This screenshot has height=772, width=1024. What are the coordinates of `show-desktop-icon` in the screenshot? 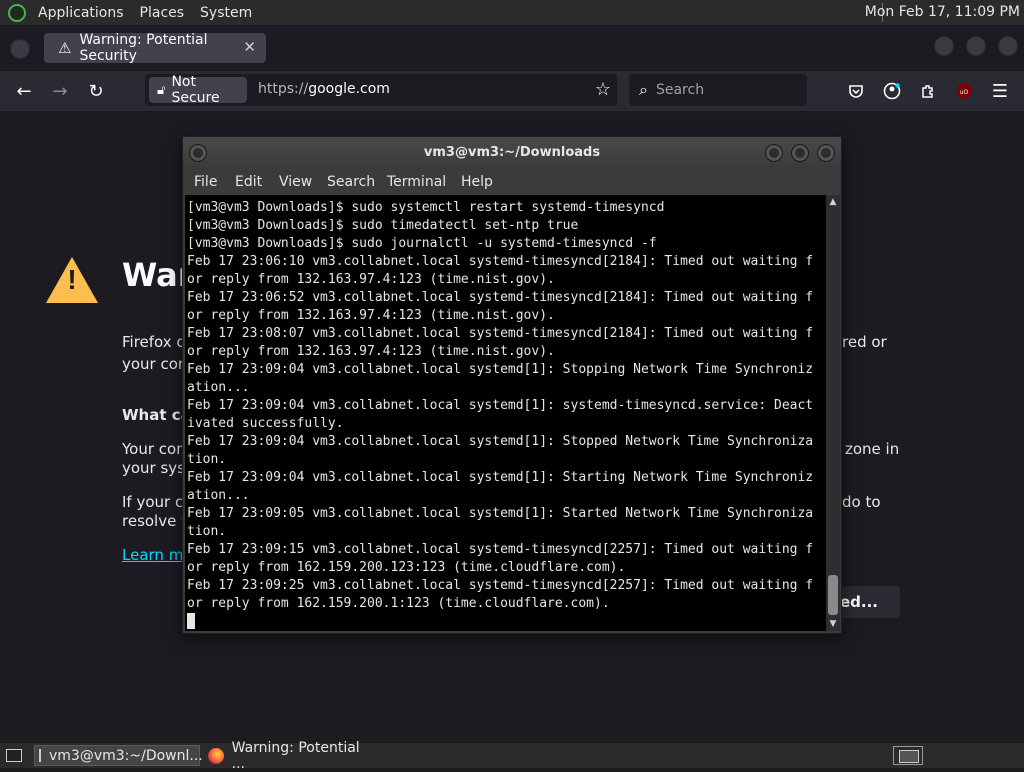 It's located at (14, 755).